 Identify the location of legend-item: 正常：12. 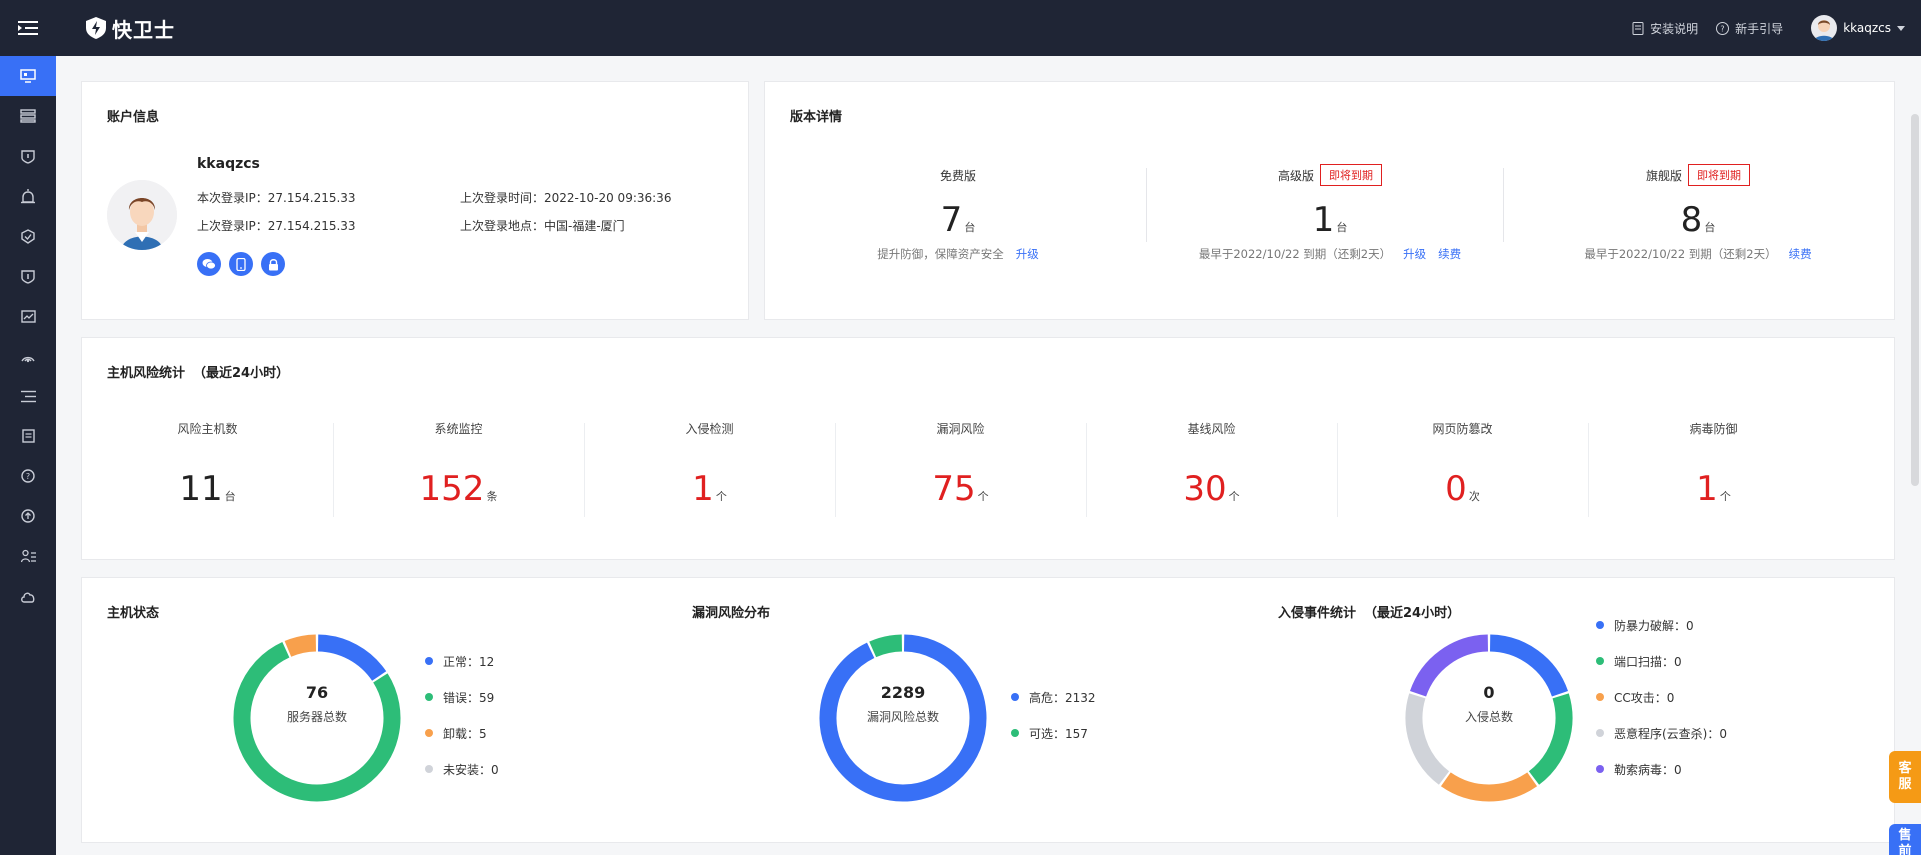
(462, 661).